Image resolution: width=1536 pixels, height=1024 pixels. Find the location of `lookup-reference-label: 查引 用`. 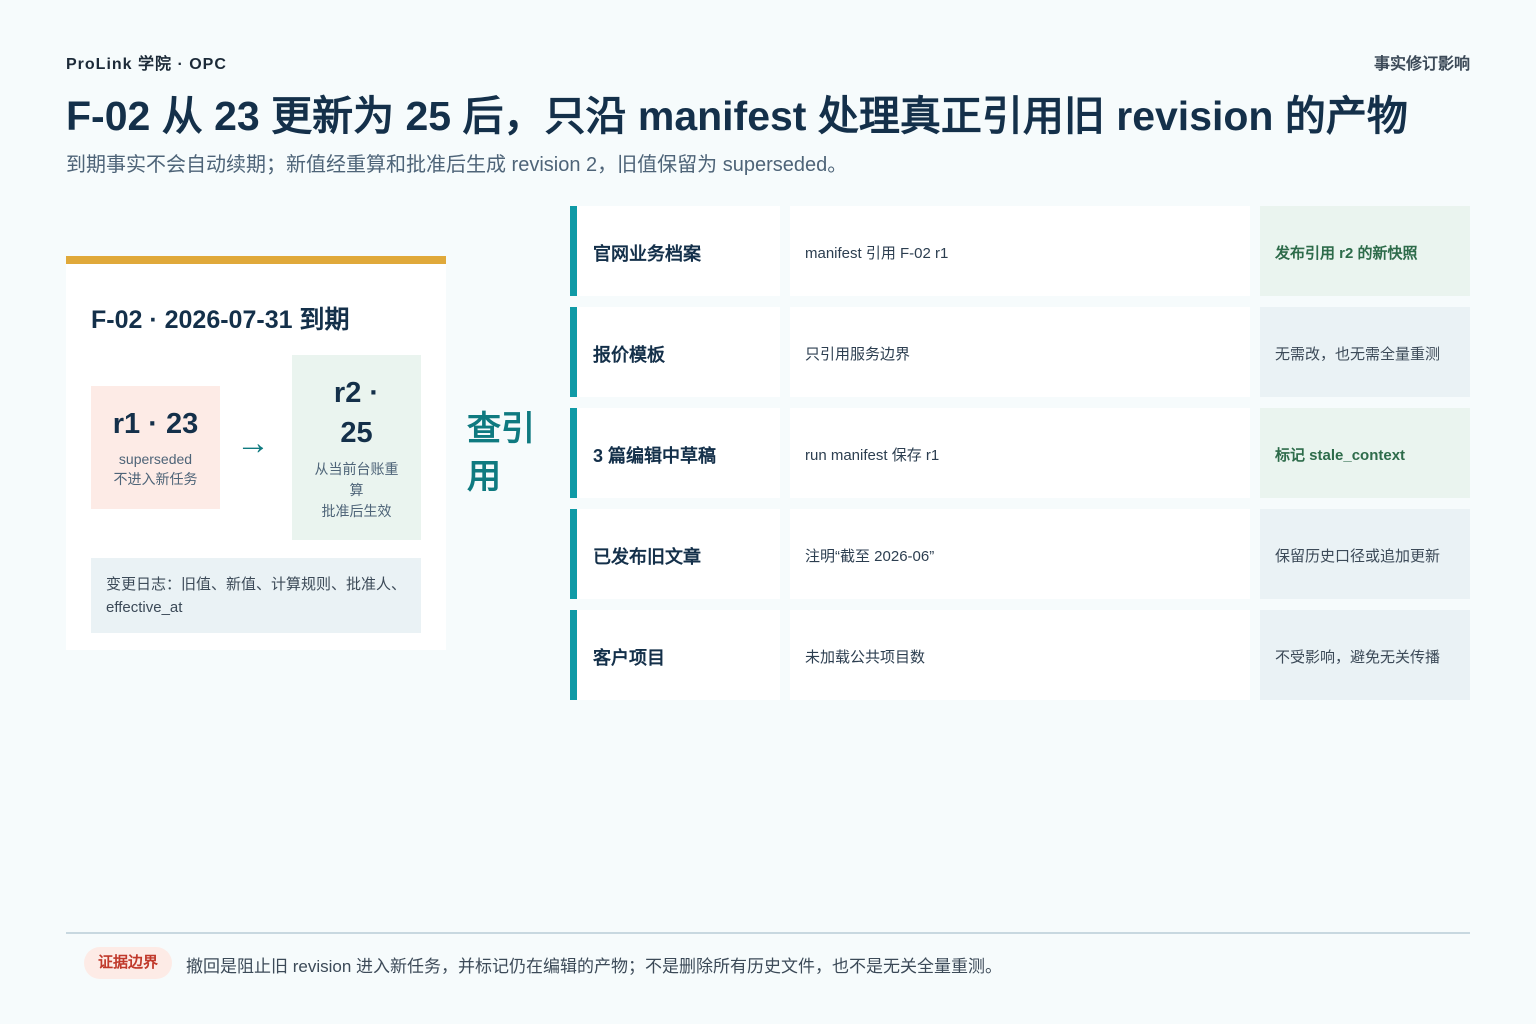

lookup-reference-label: 查引 用 is located at coordinates (507, 453).